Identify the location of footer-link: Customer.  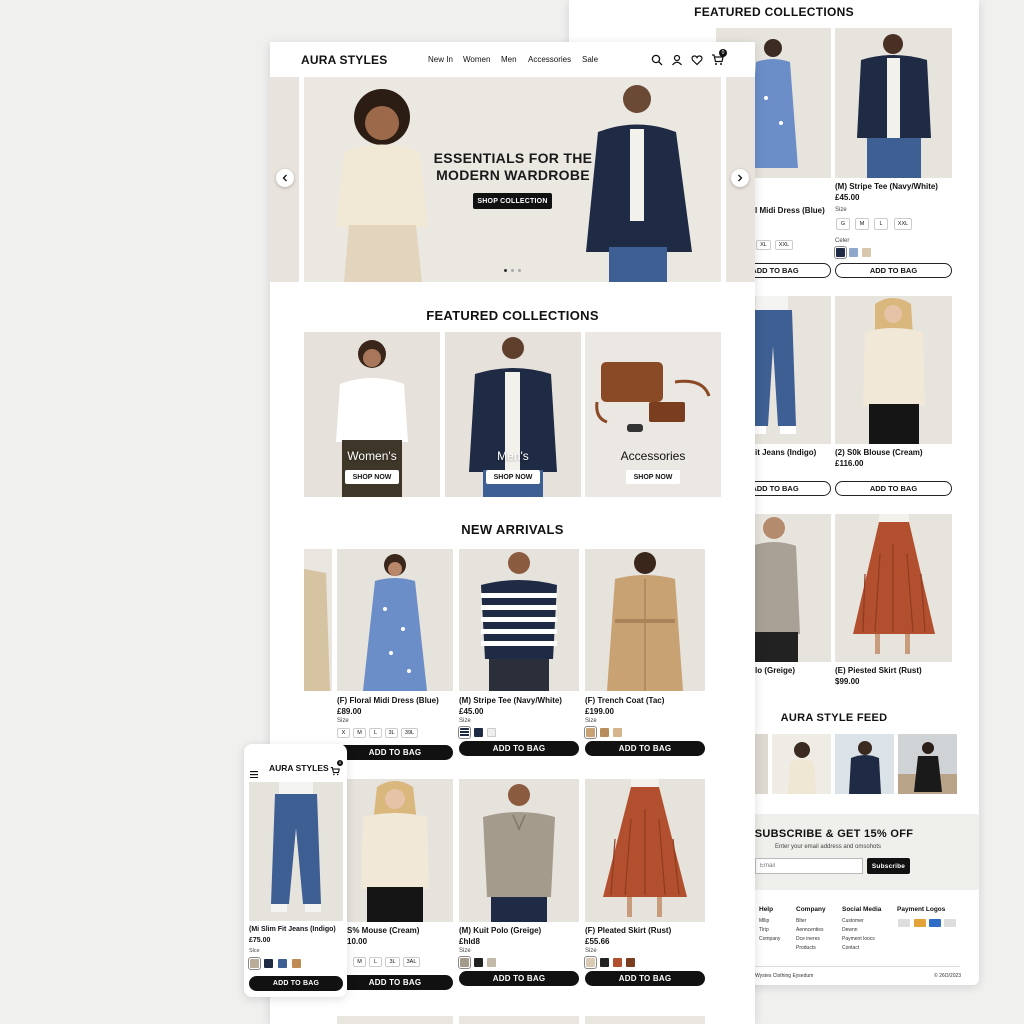
(853, 921).